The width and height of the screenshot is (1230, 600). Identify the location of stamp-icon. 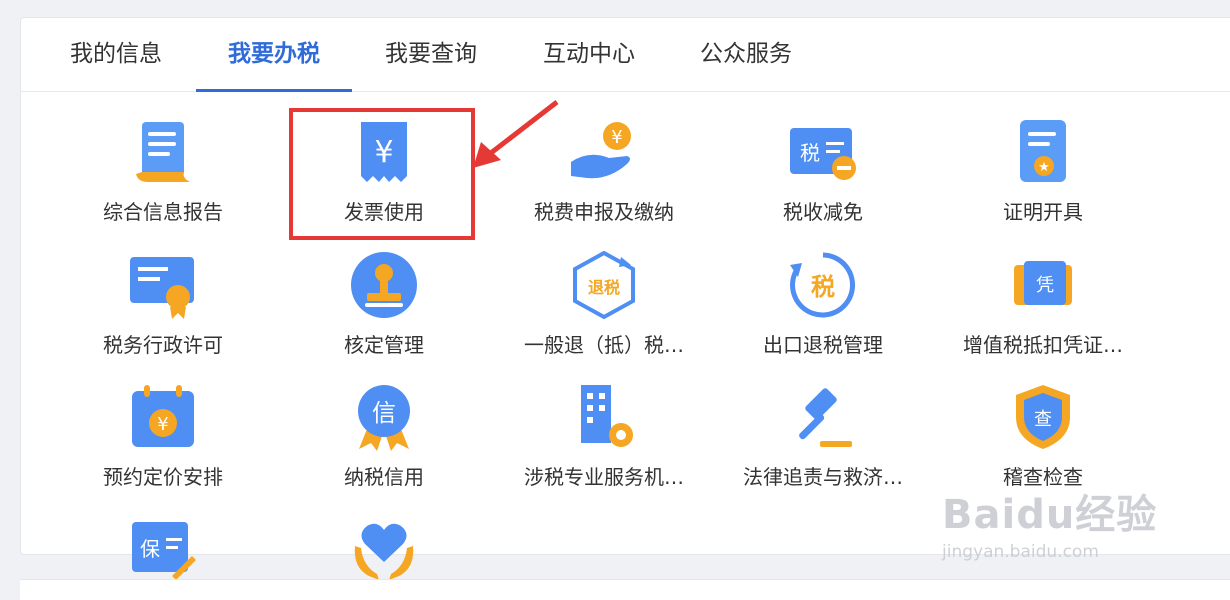
(384, 285).